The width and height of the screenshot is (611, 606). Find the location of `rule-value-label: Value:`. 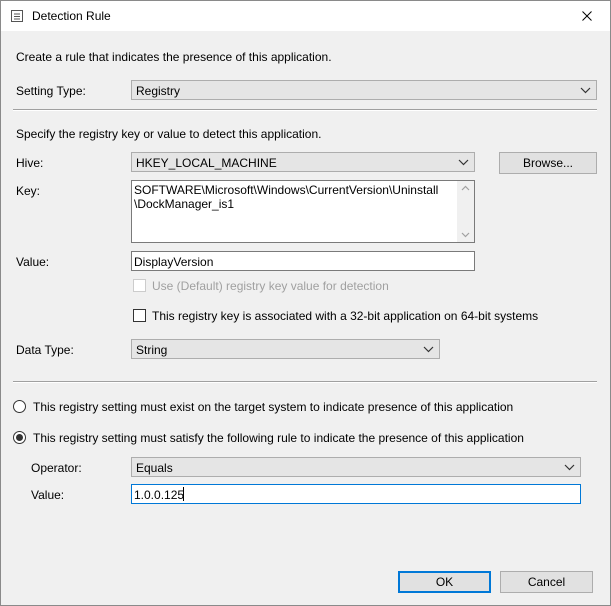

rule-value-label: Value: is located at coordinates (48, 495).